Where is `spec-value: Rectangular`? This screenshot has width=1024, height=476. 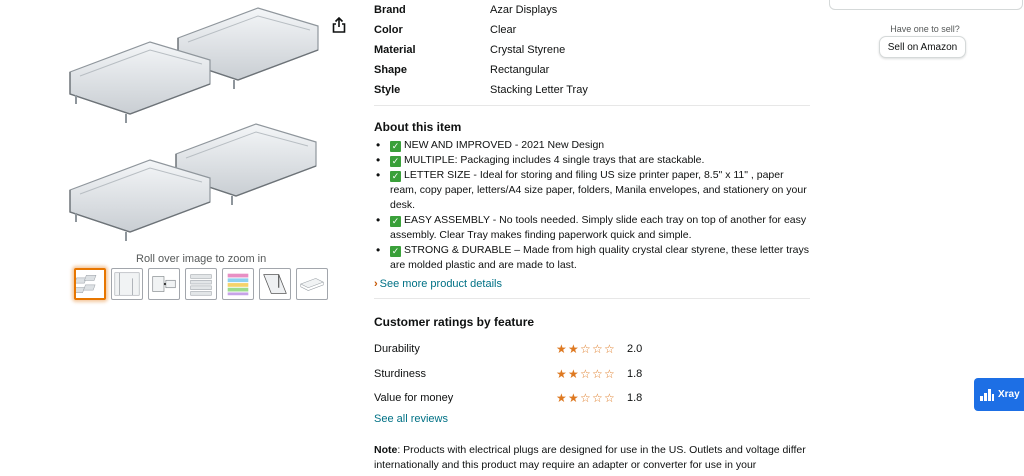
spec-value: Rectangular is located at coordinates (520, 70).